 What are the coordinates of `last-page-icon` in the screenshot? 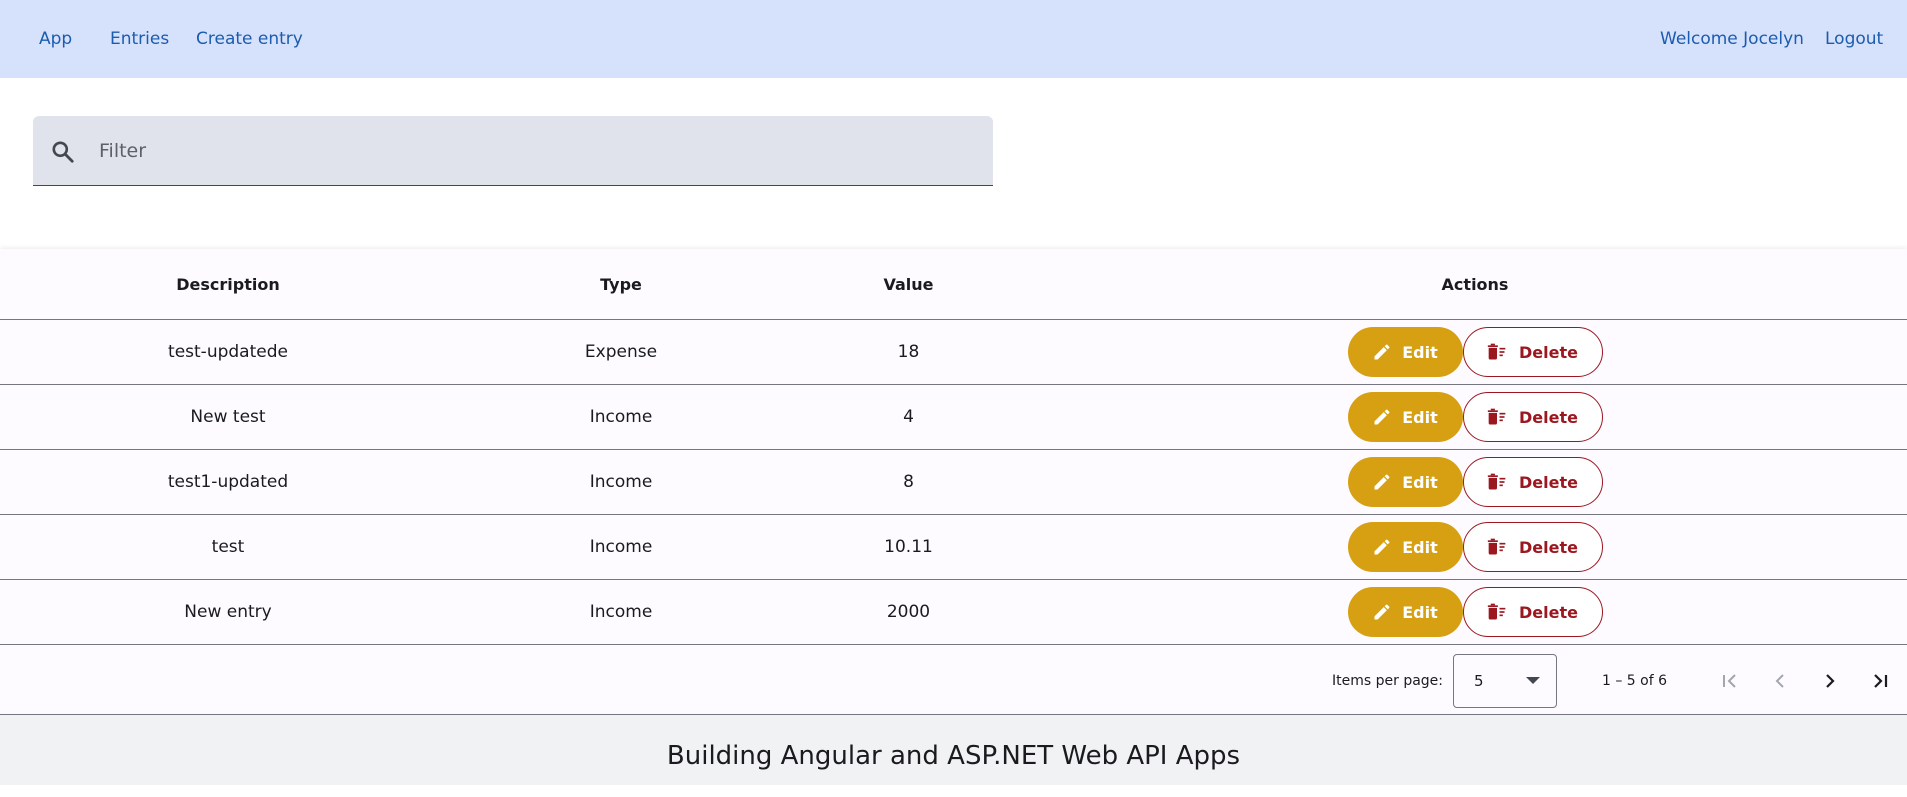 It's located at (1881, 681).